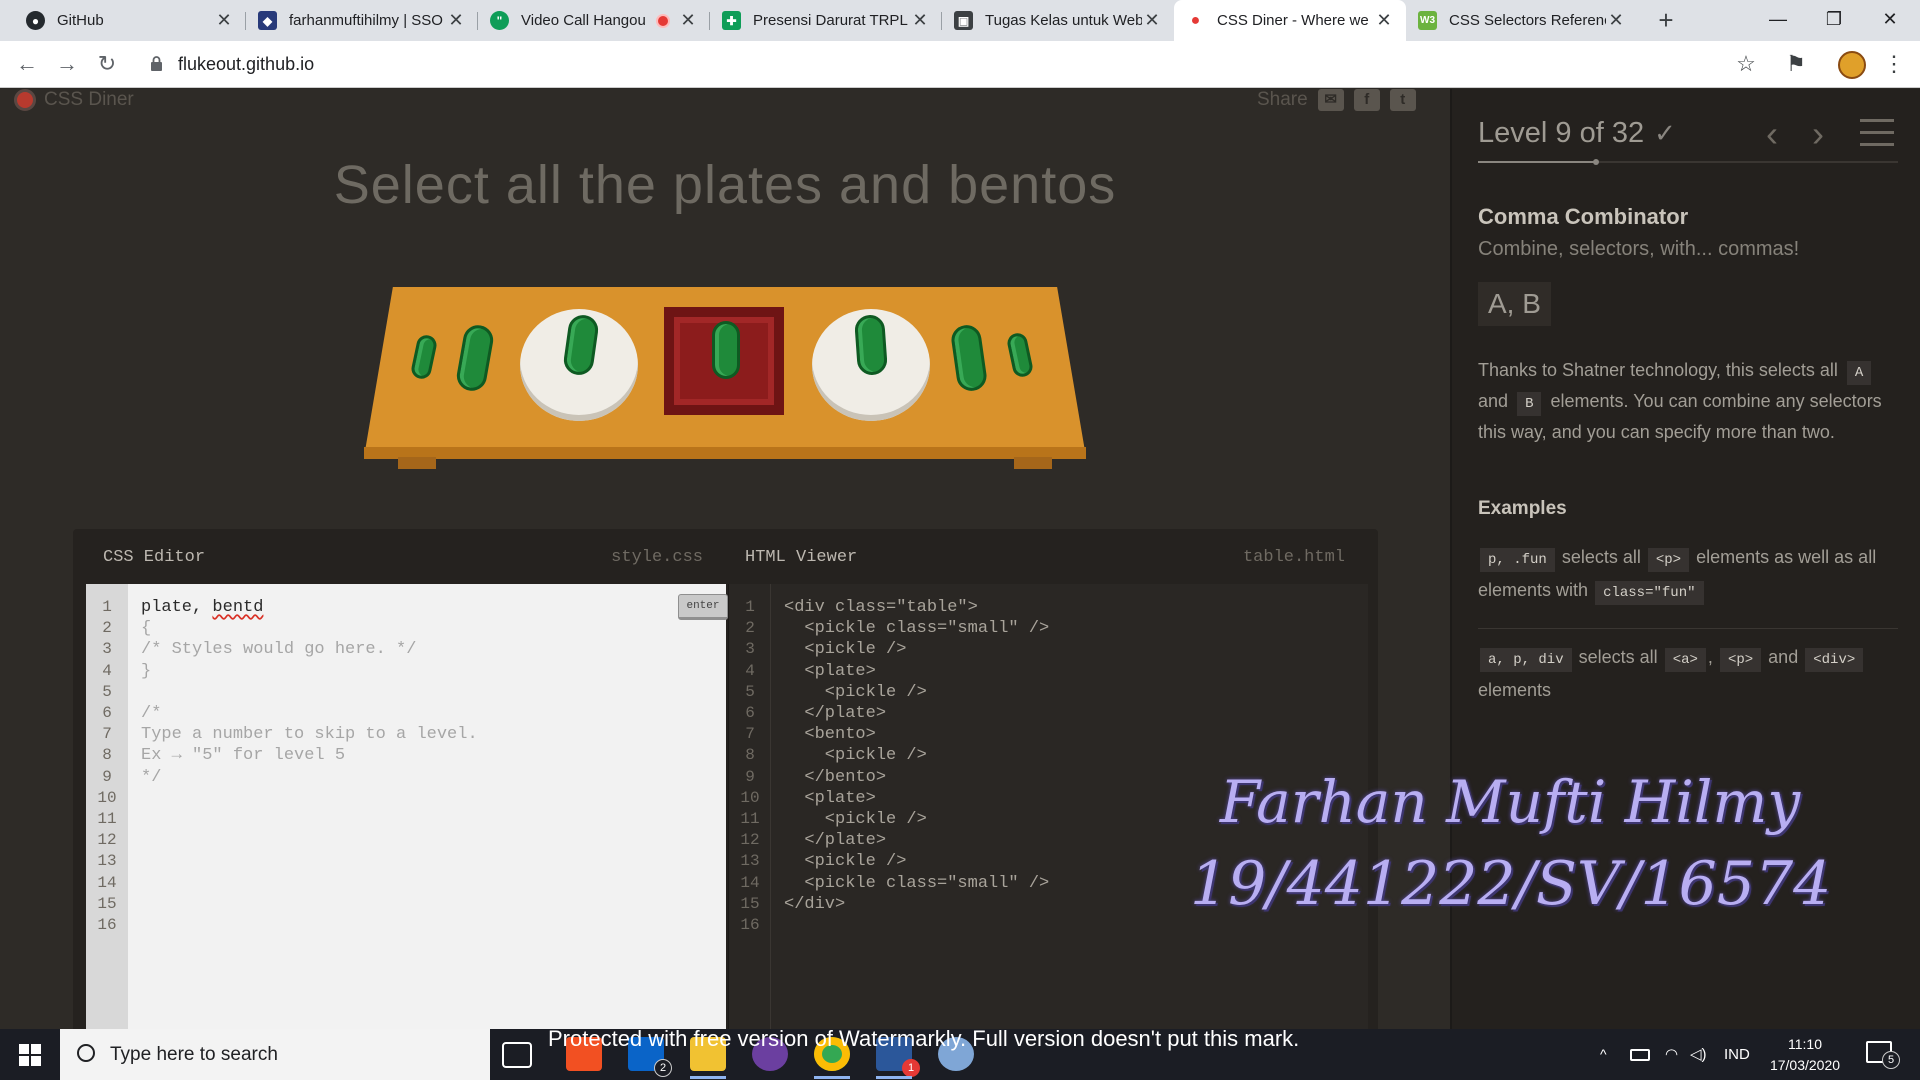  I want to click on tab-css-reference: W3 CSS Selectors Referenc ✕, so click(1522, 20).